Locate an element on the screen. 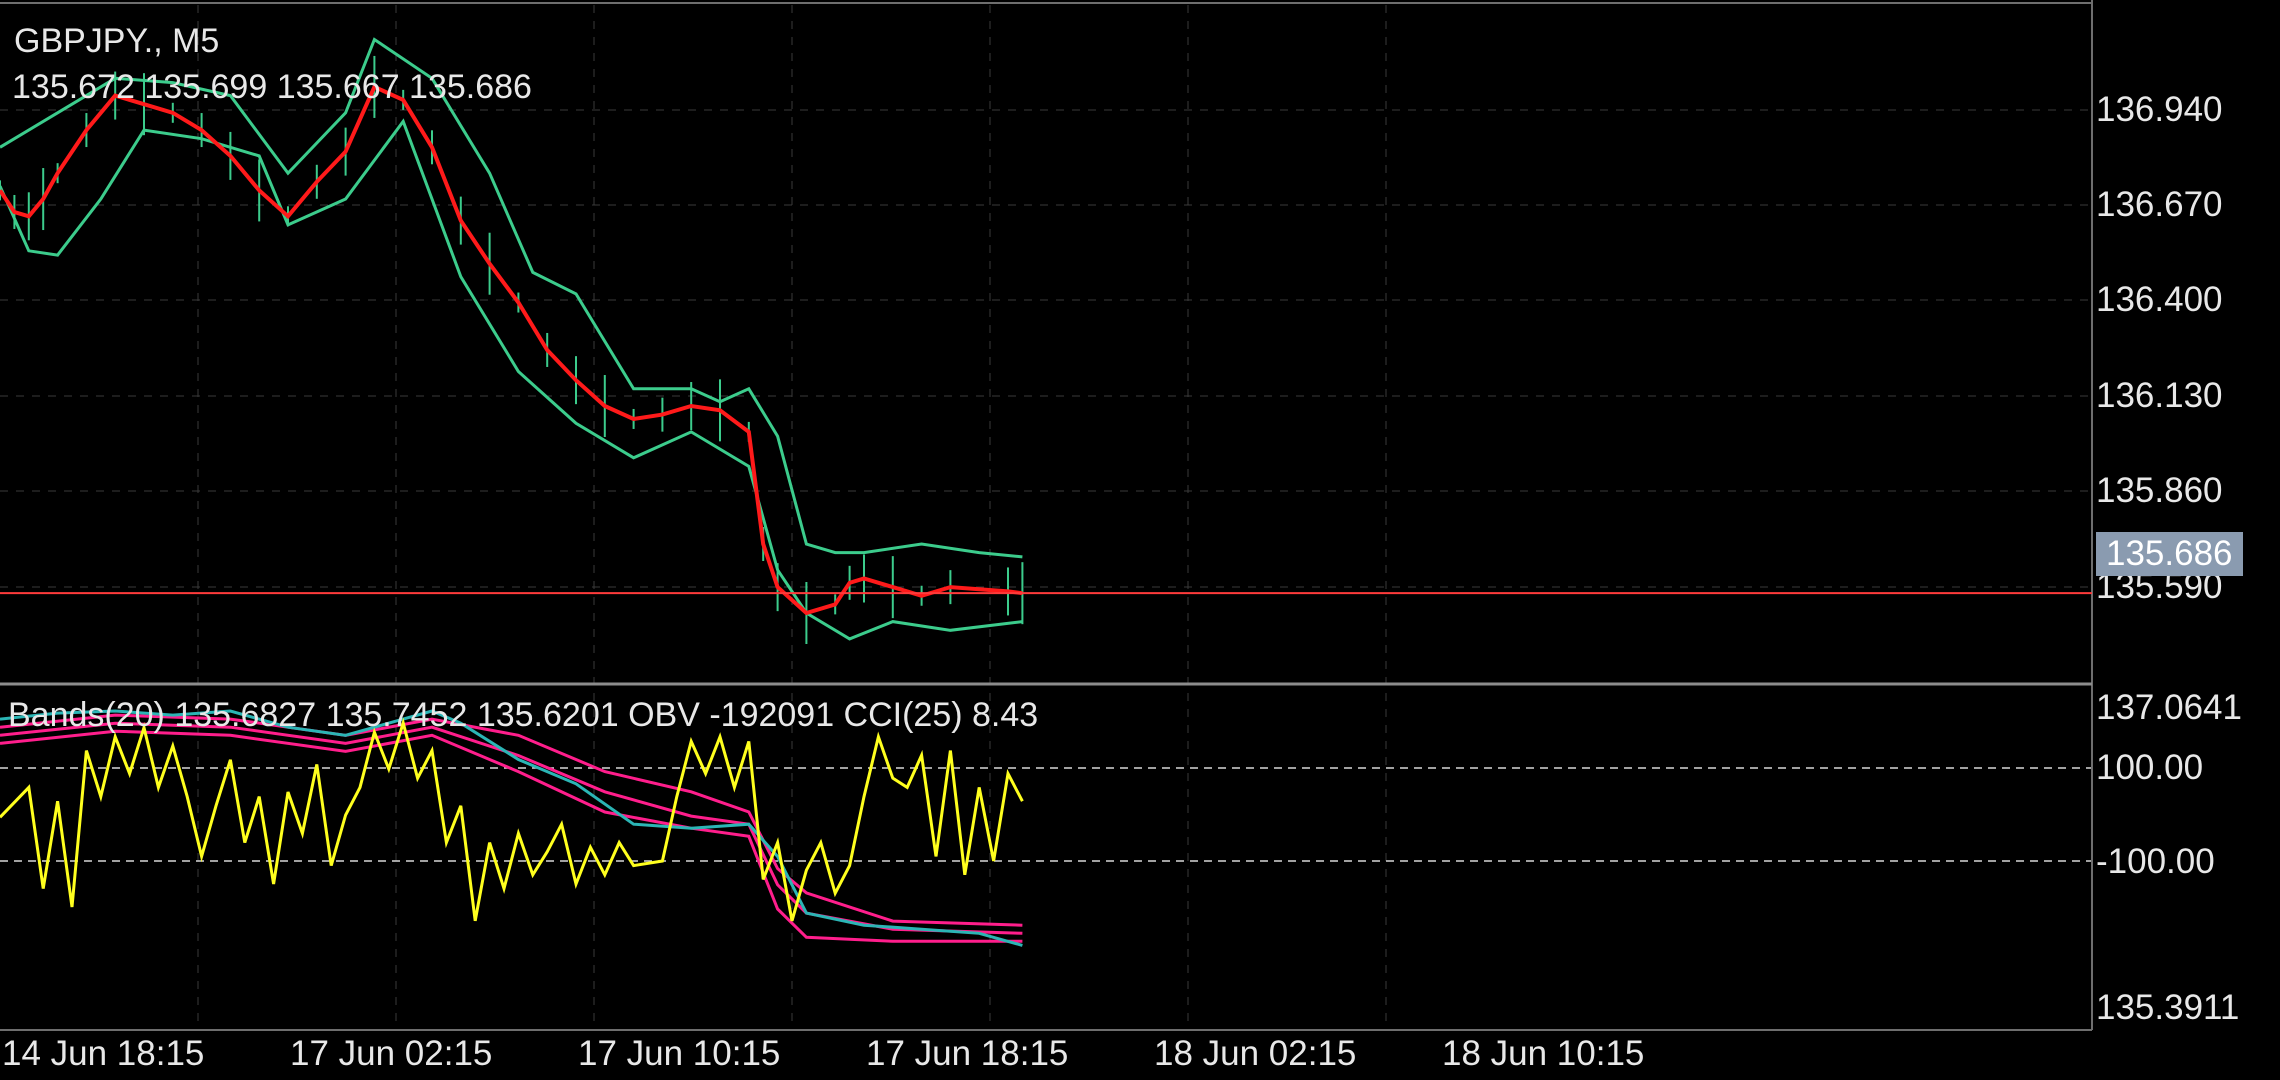 Image resolution: width=2280 pixels, height=1080 pixels. time-tick: 14 Jun 18:15 is located at coordinates (103, 1053).